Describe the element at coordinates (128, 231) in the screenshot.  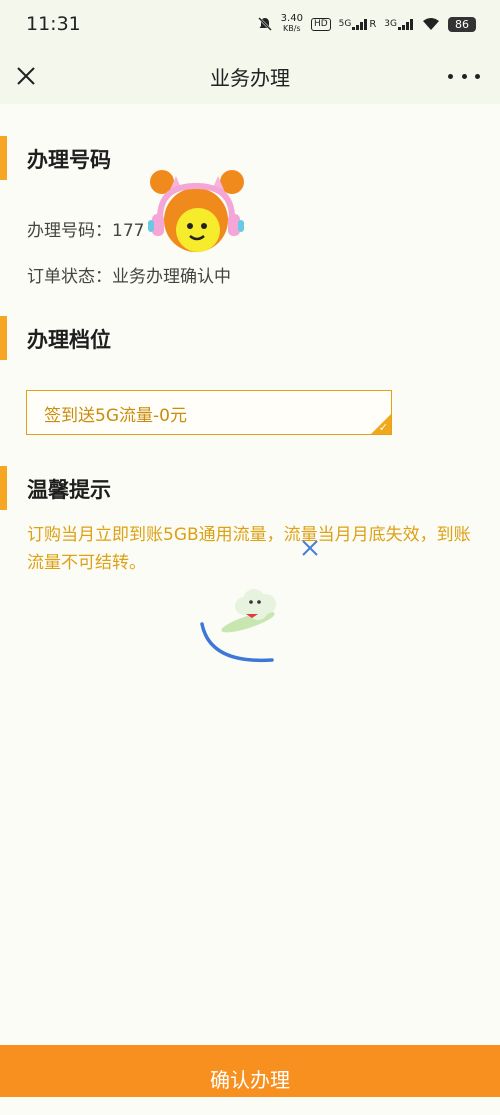
I see `phone-number-value: 177` at that location.